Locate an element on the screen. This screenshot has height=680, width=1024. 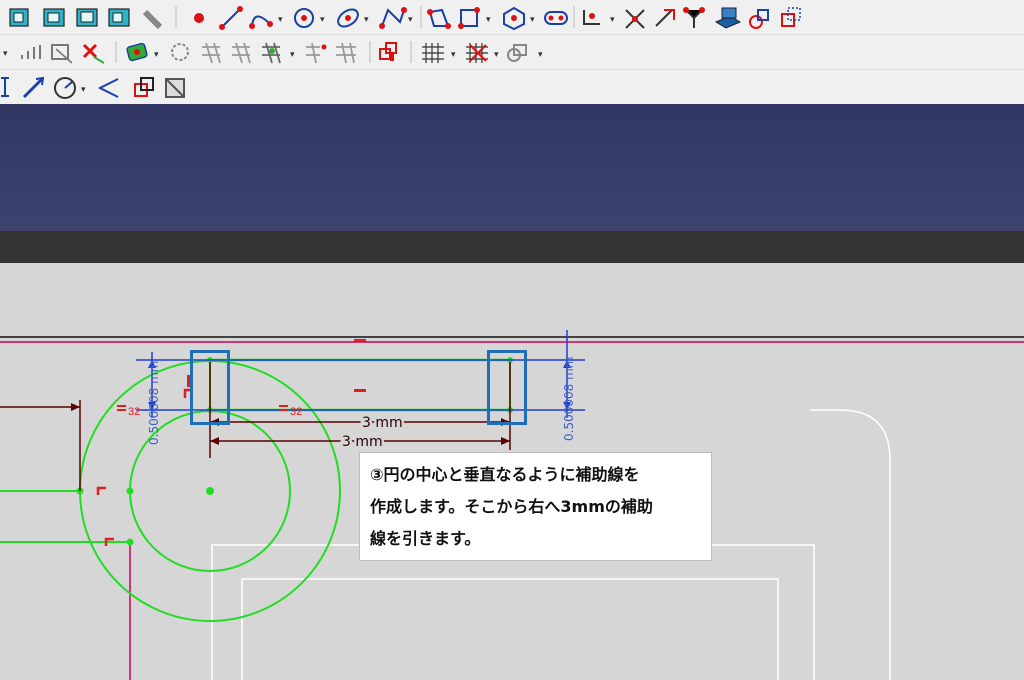
dimension-label-vertical-left: 0.500008 mm is located at coordinates (154, 403).